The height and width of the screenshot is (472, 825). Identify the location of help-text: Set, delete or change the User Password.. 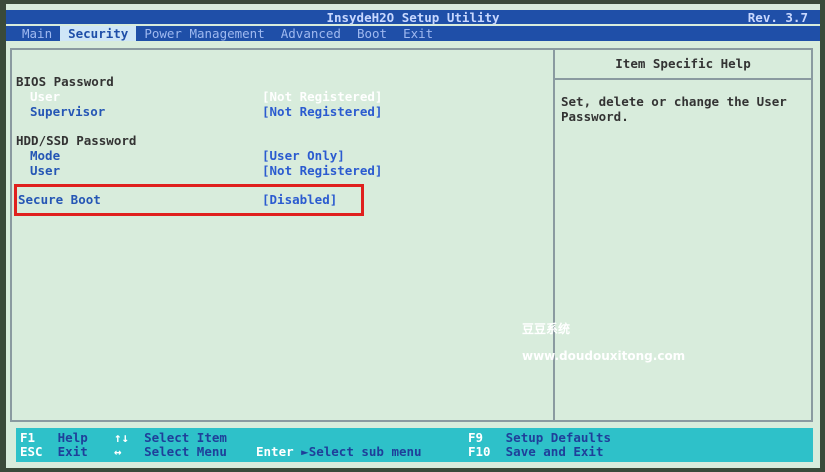
(674, 109).